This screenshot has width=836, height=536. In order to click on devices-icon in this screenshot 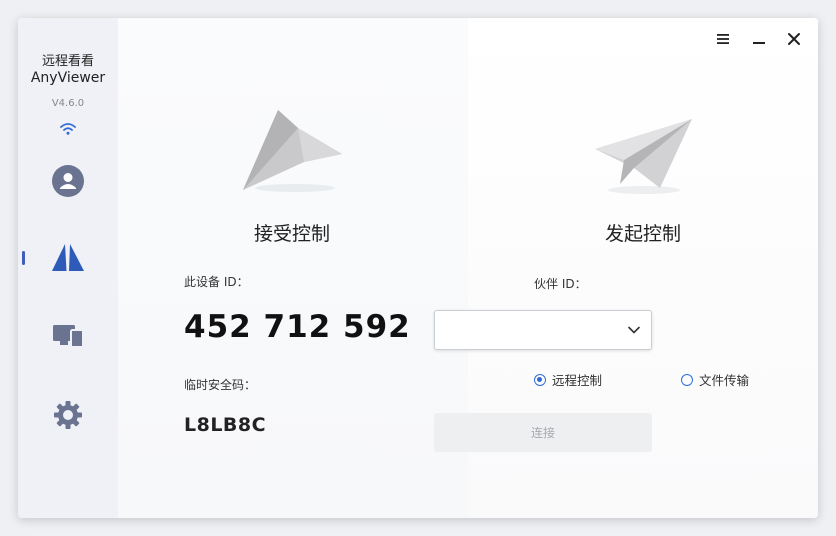, I will do `click(68, 336)`.